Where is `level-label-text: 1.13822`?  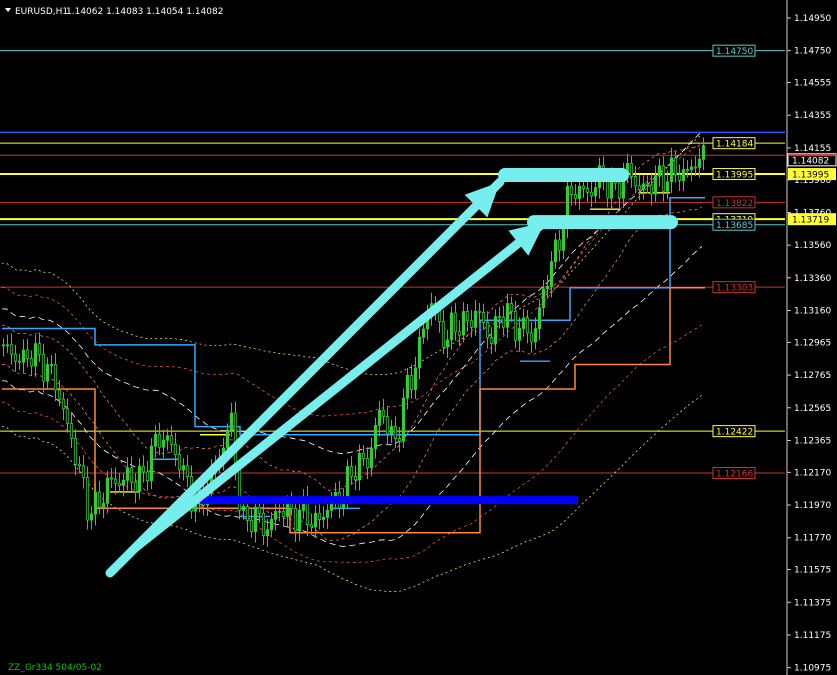
level-label-text: 1.13822 is located at coordinates (734, 204).